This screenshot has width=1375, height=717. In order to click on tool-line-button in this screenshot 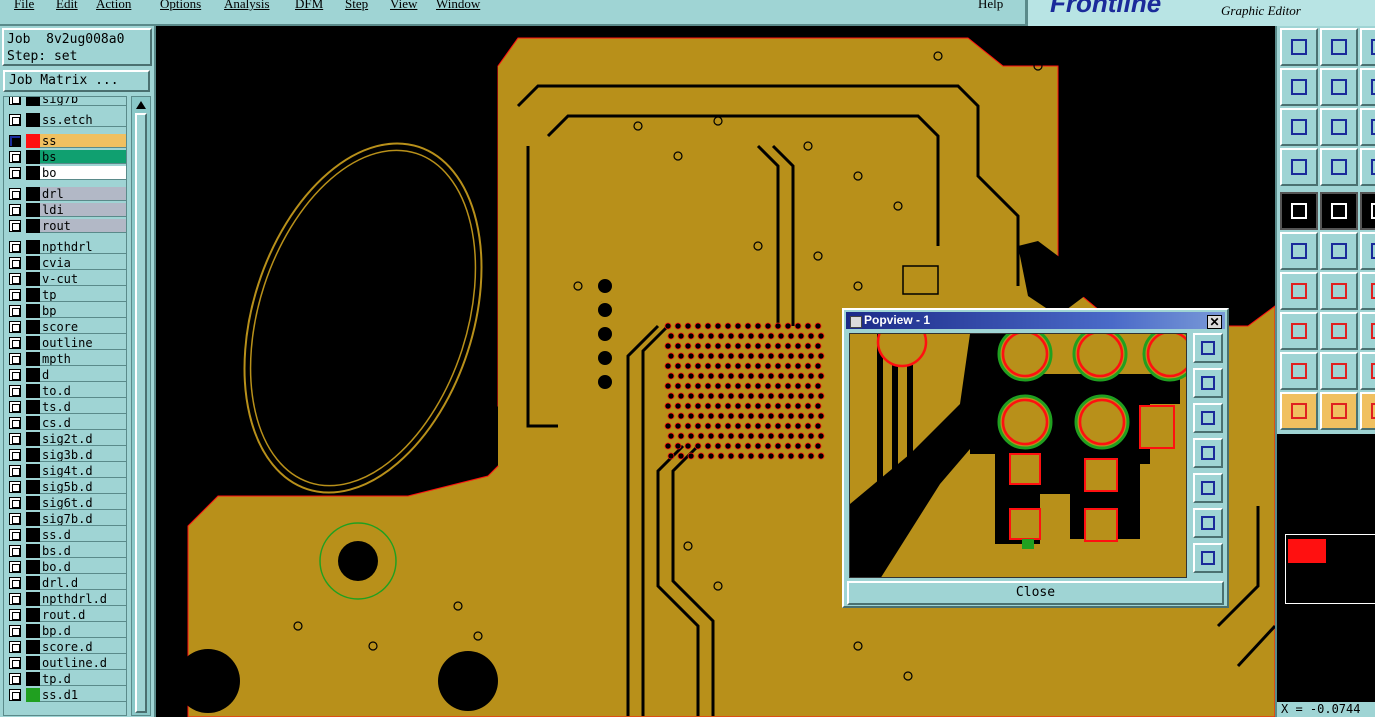, I will do `click(1299, 291)`.